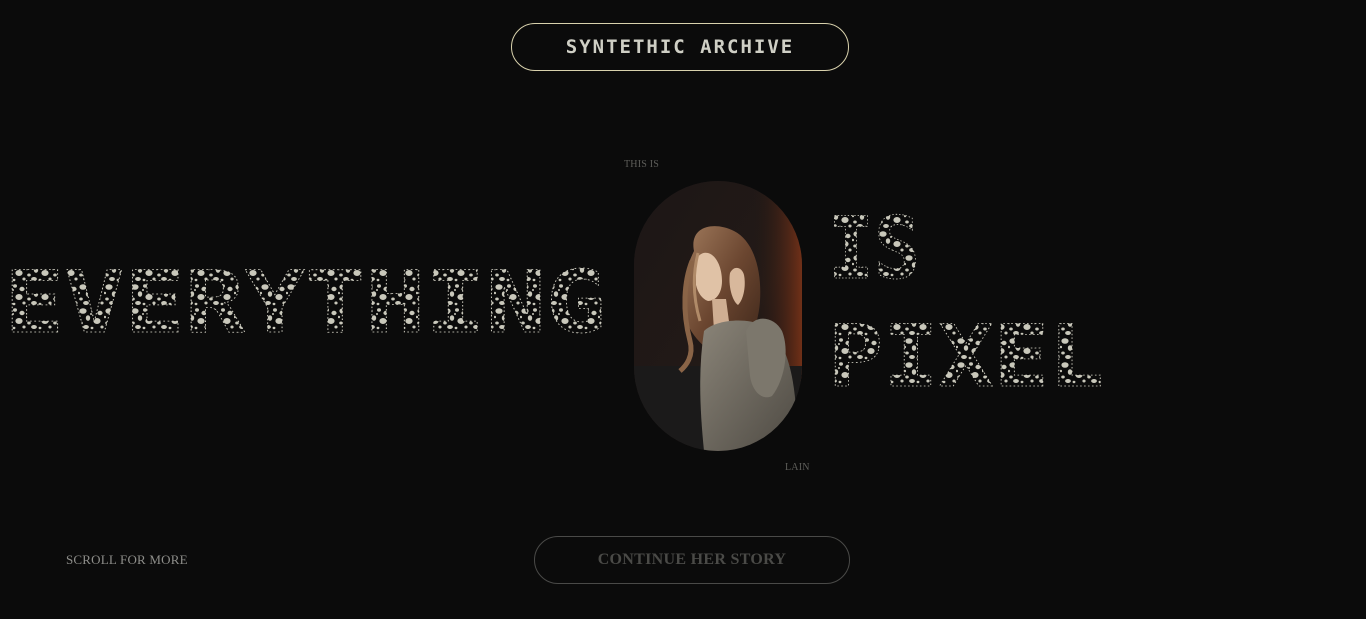 This screenshot has height=619, width=1366. Describe the element at coordinates (797, 467) in the screenshot. I see `portrait-caption: LAIN` at that location.